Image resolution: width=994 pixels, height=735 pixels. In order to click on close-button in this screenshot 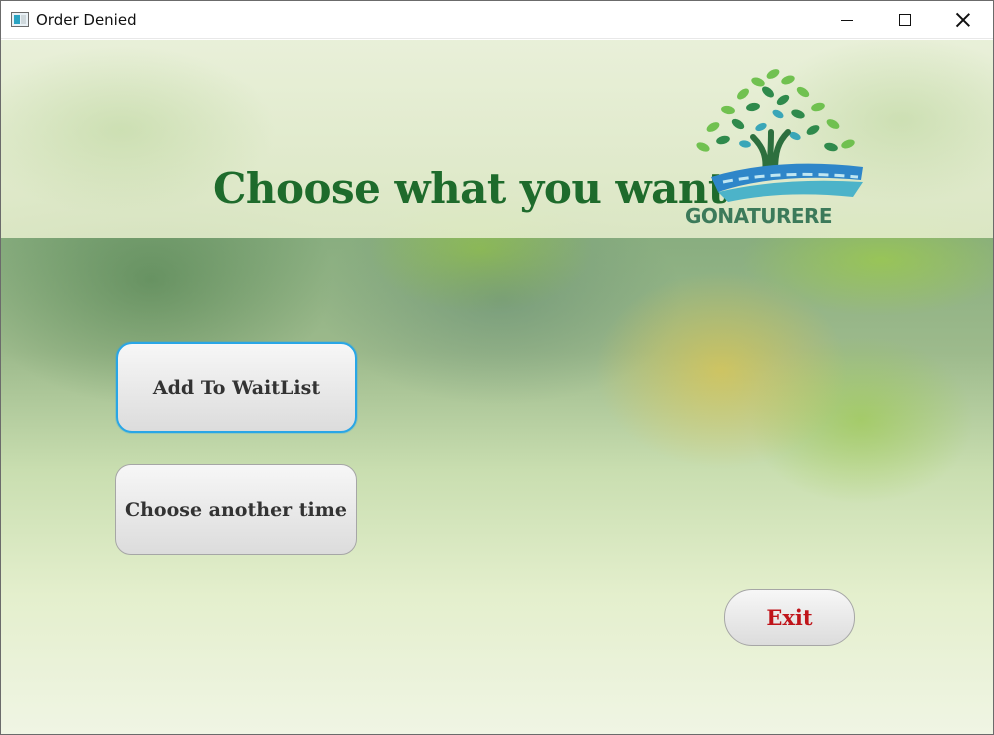, I will do `click(963, 20)`.